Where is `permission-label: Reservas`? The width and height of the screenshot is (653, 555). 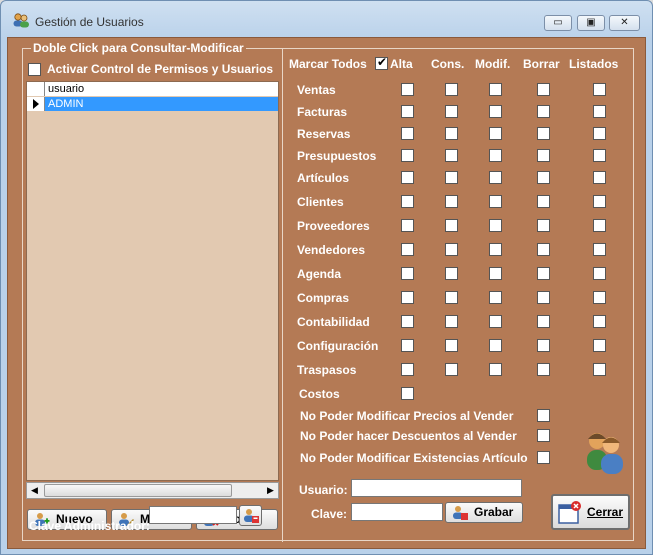
permission-label: Reservas is located at coordinates (324, 134).